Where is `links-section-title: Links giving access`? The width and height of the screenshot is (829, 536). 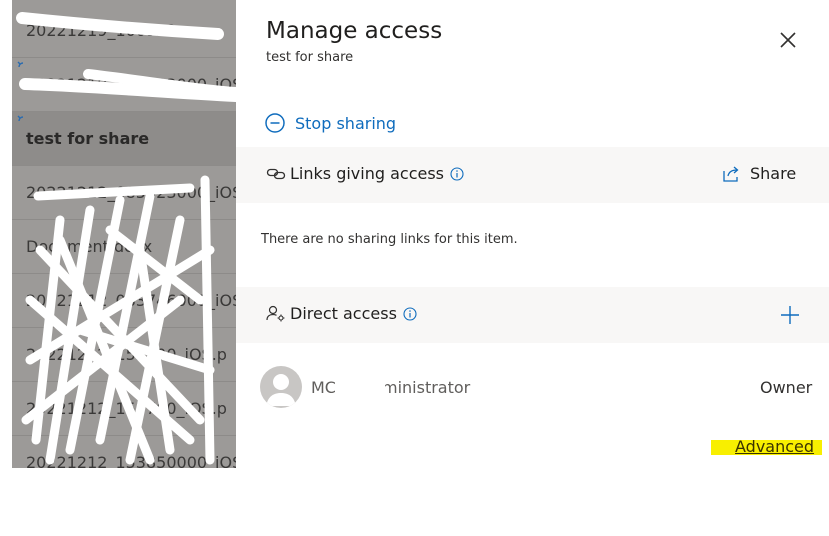 links-section-title: Links giving access is located at coordinates (365, 173).